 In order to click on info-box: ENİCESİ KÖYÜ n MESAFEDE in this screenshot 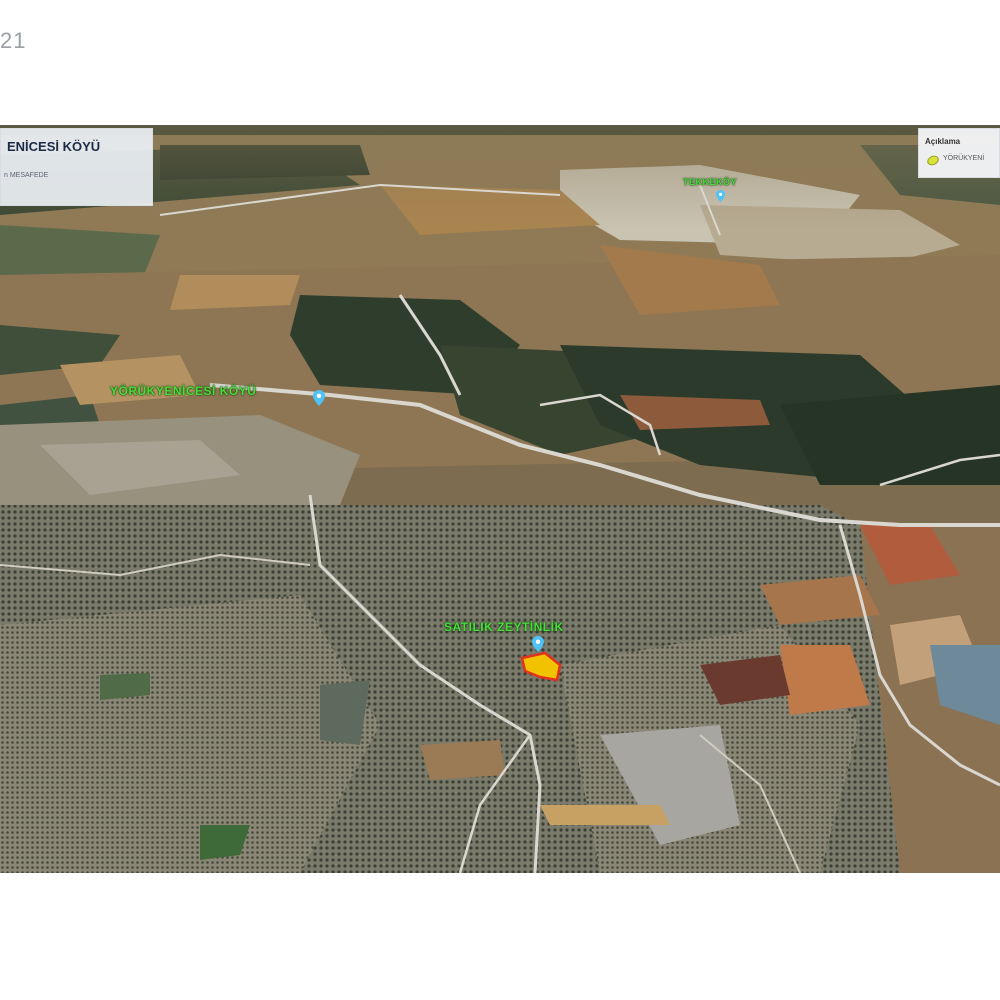, I will do `click(76, 167)`.